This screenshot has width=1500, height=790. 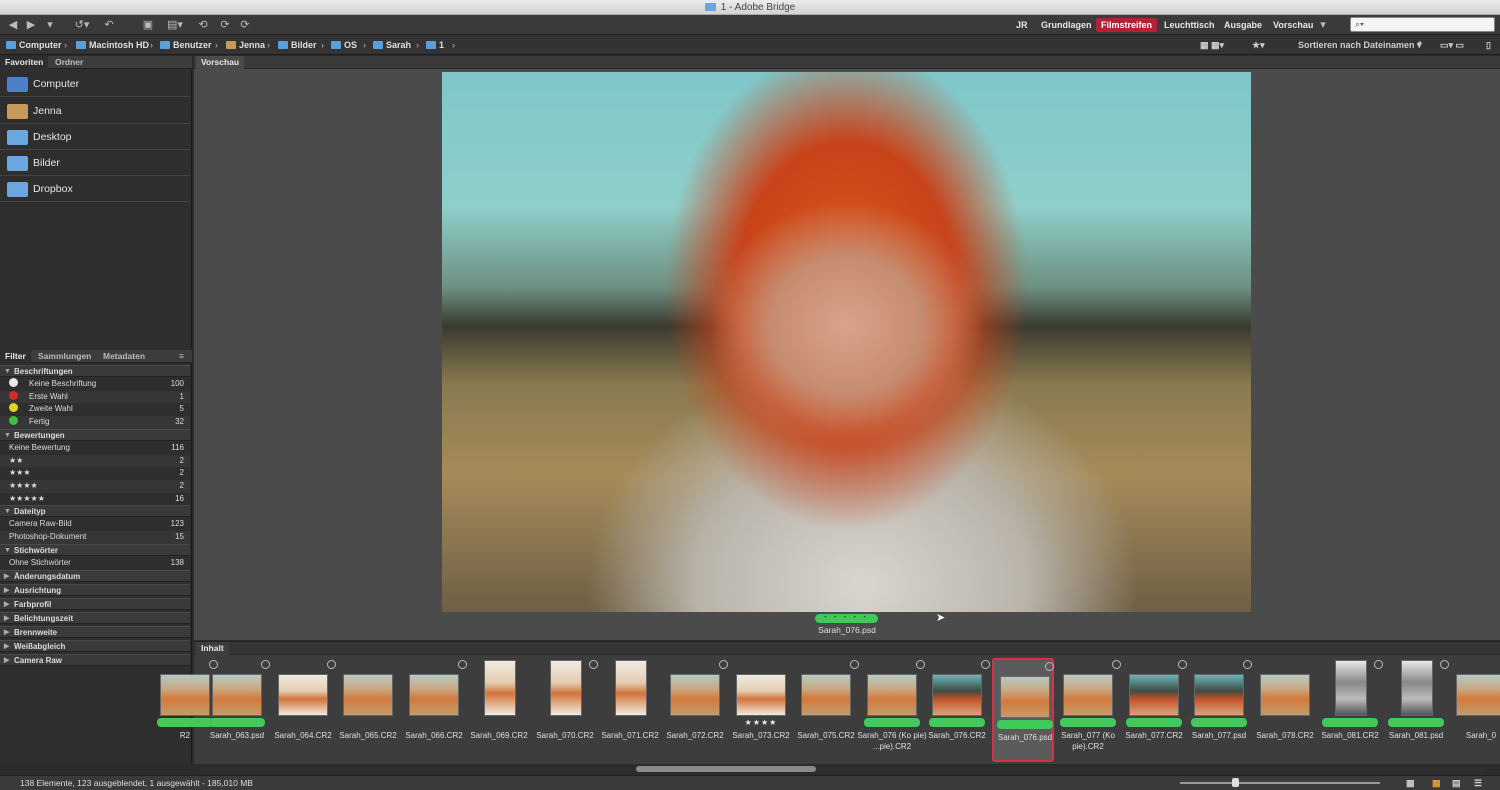 What do you see at coordinates (1488, 45) in the screenshot?
I see `delete-icon: ▯` at bounding box center [1488, 45].